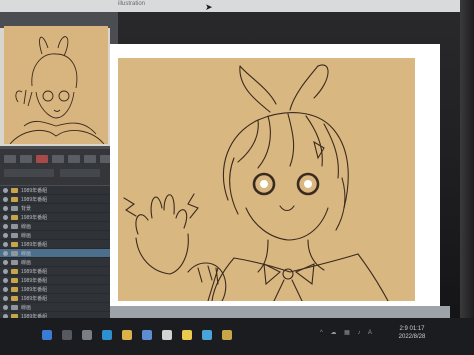 This screenshot has width=474, height=355. Describe the element at coordinates (74, 159) in the screenshot. I see `link-icon` at that location.